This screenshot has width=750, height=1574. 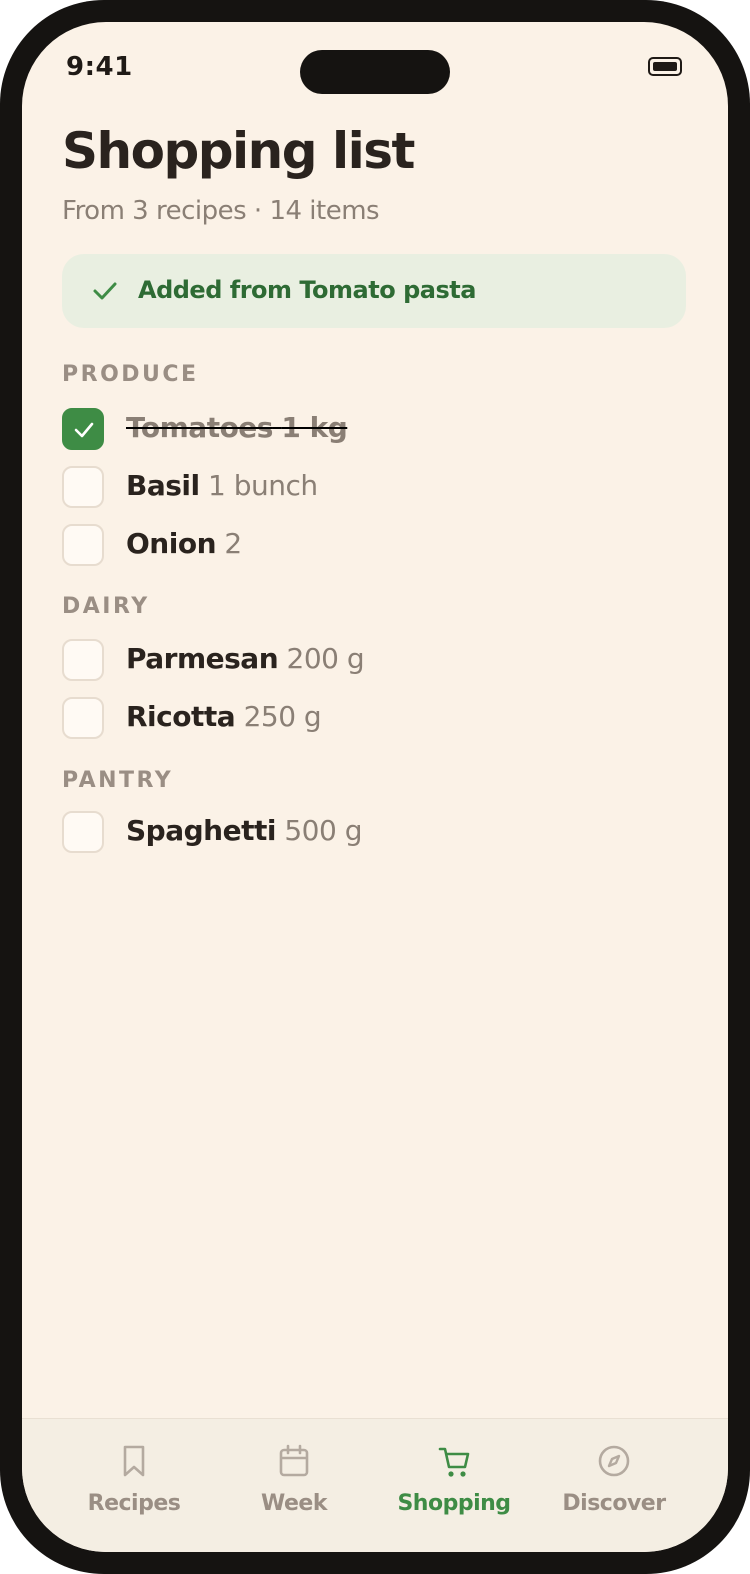 What do you see at coordinates (454, 1488) in the screenshot?
I see `tab-shopping: Shopping` at bounding box center [454, 1488].